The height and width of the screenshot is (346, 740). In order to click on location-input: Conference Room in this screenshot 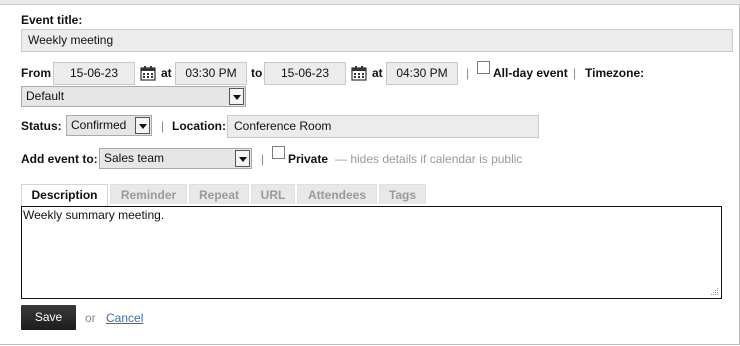, I will do `click(383, 126)`.